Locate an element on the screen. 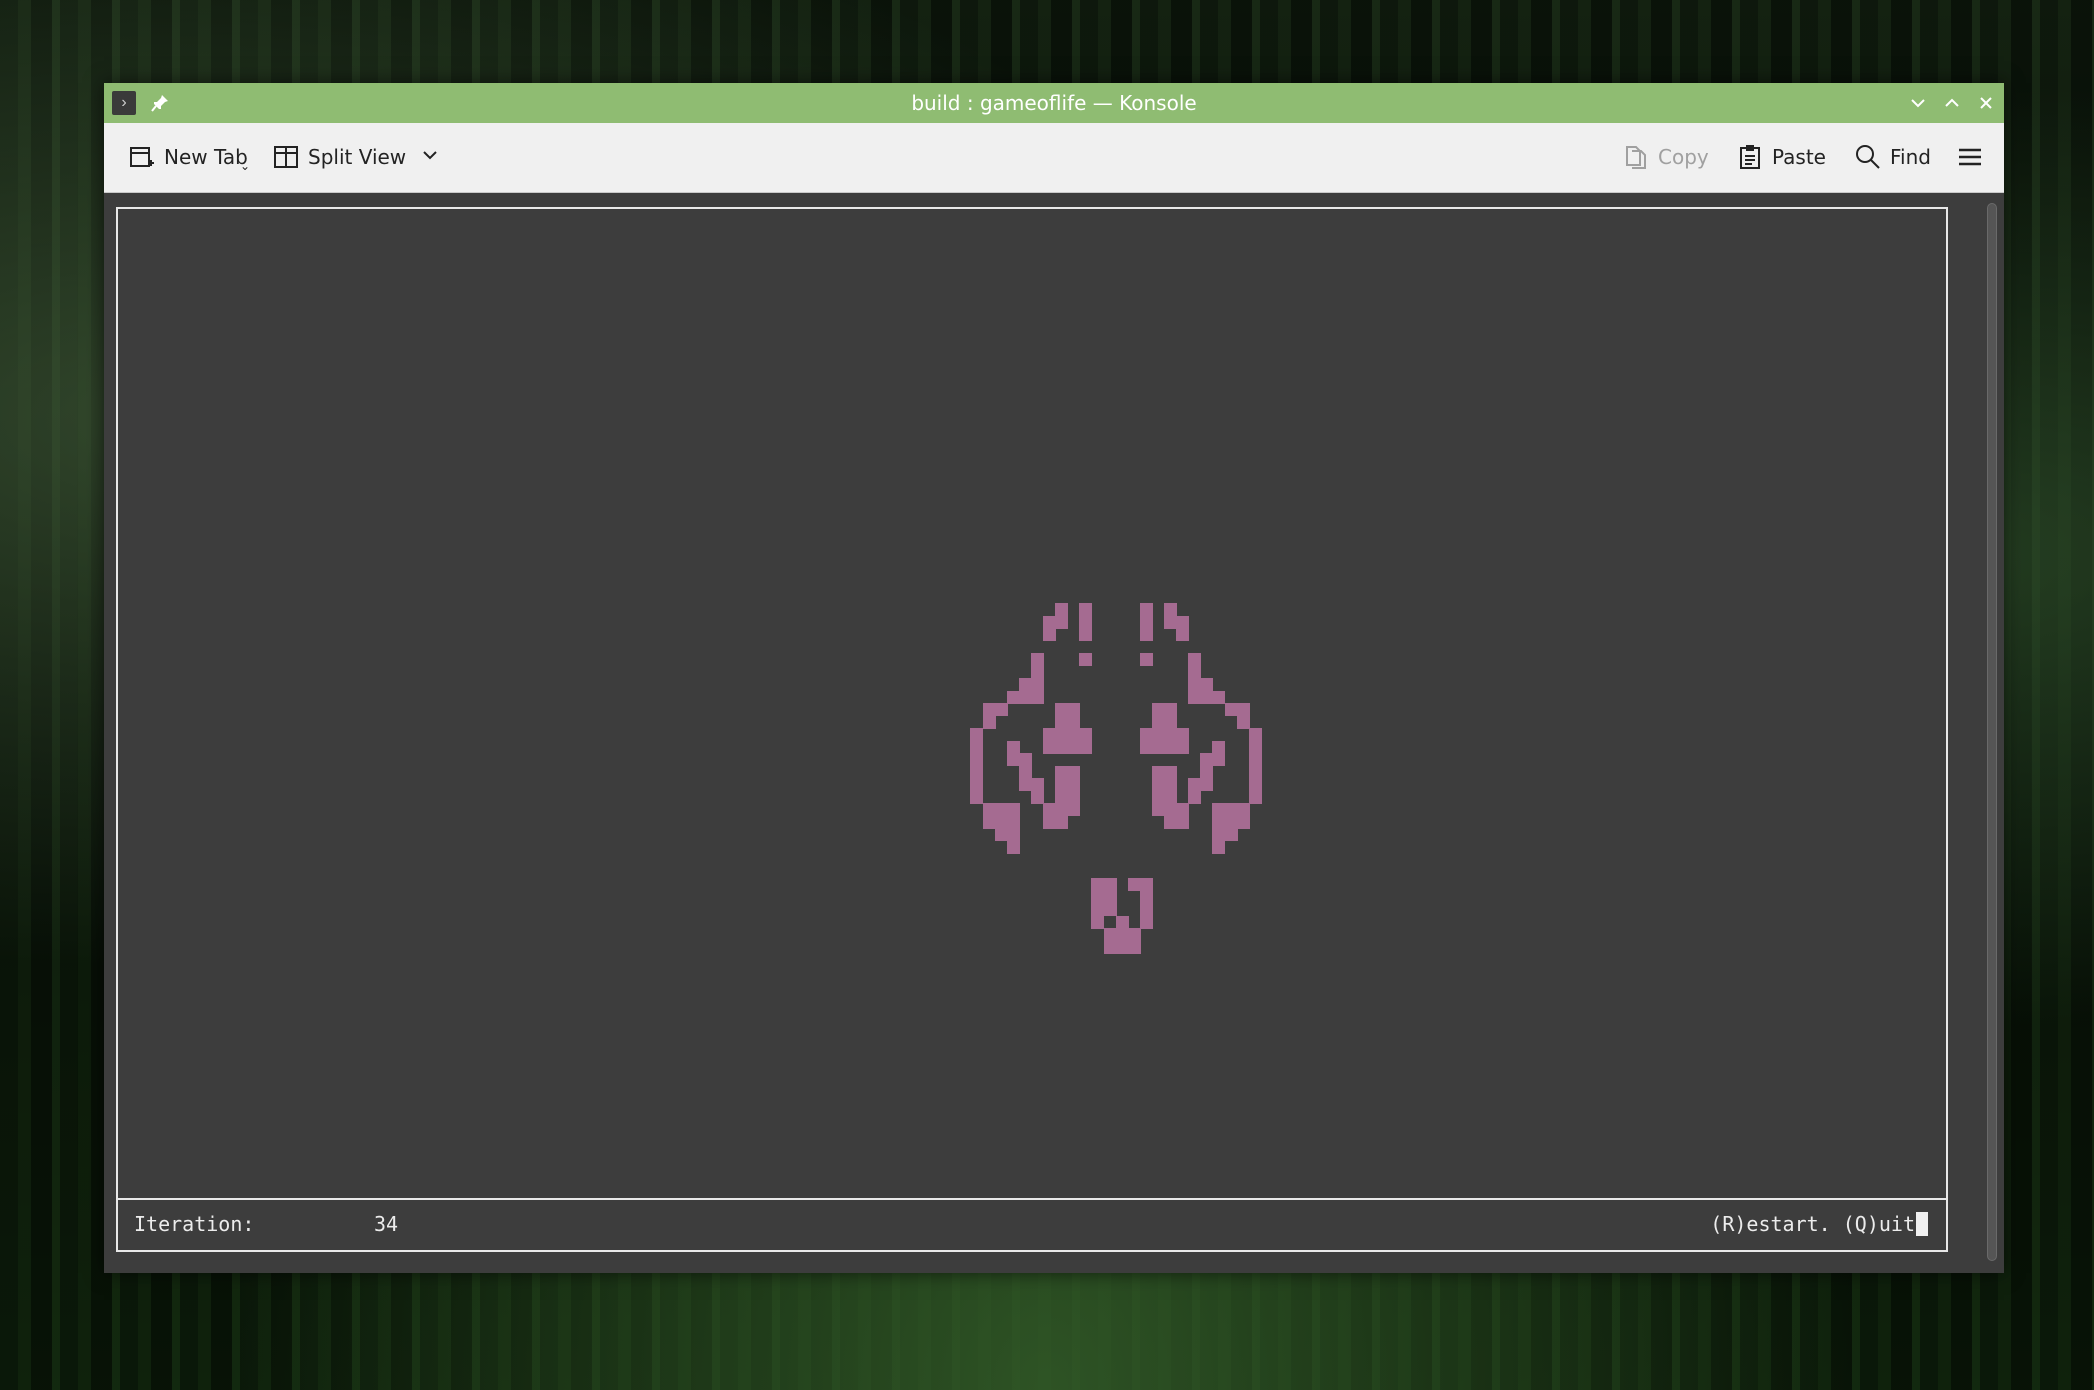 Image resolution: width=2094 pixels, height=1390 pixels. title-bar: › build : gameoflife — Konsole is located at coordinates (1054, 103).